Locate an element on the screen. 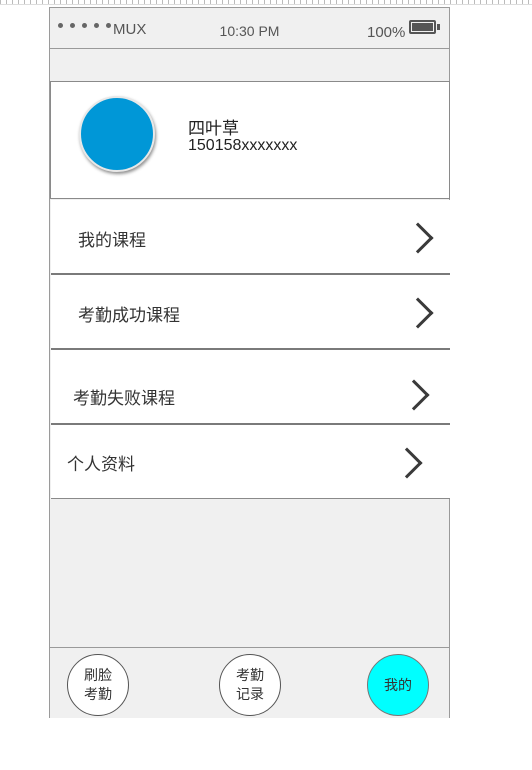  menu-item-attendance-failed: 考勤失败课程 is located at coordinates (250, 387).